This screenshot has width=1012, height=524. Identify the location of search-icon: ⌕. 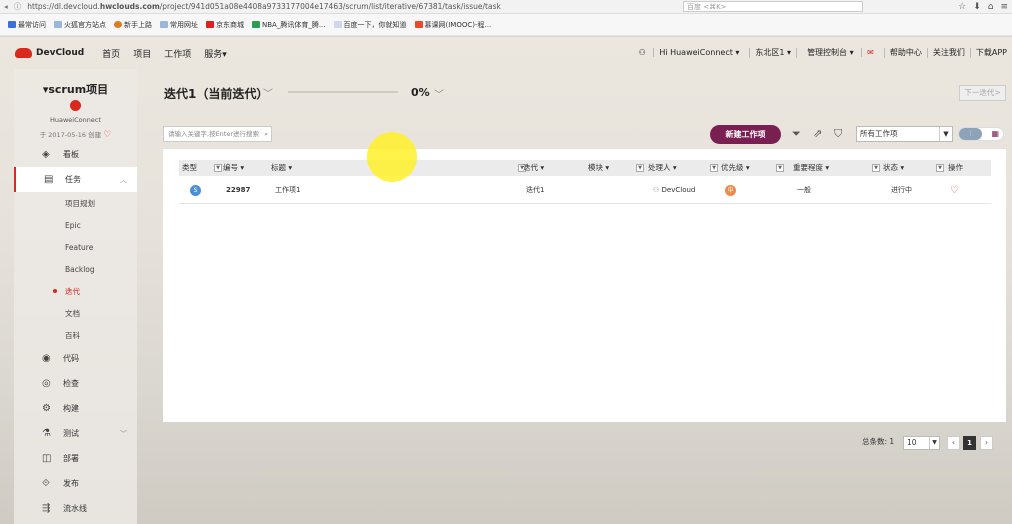
(266, 134).